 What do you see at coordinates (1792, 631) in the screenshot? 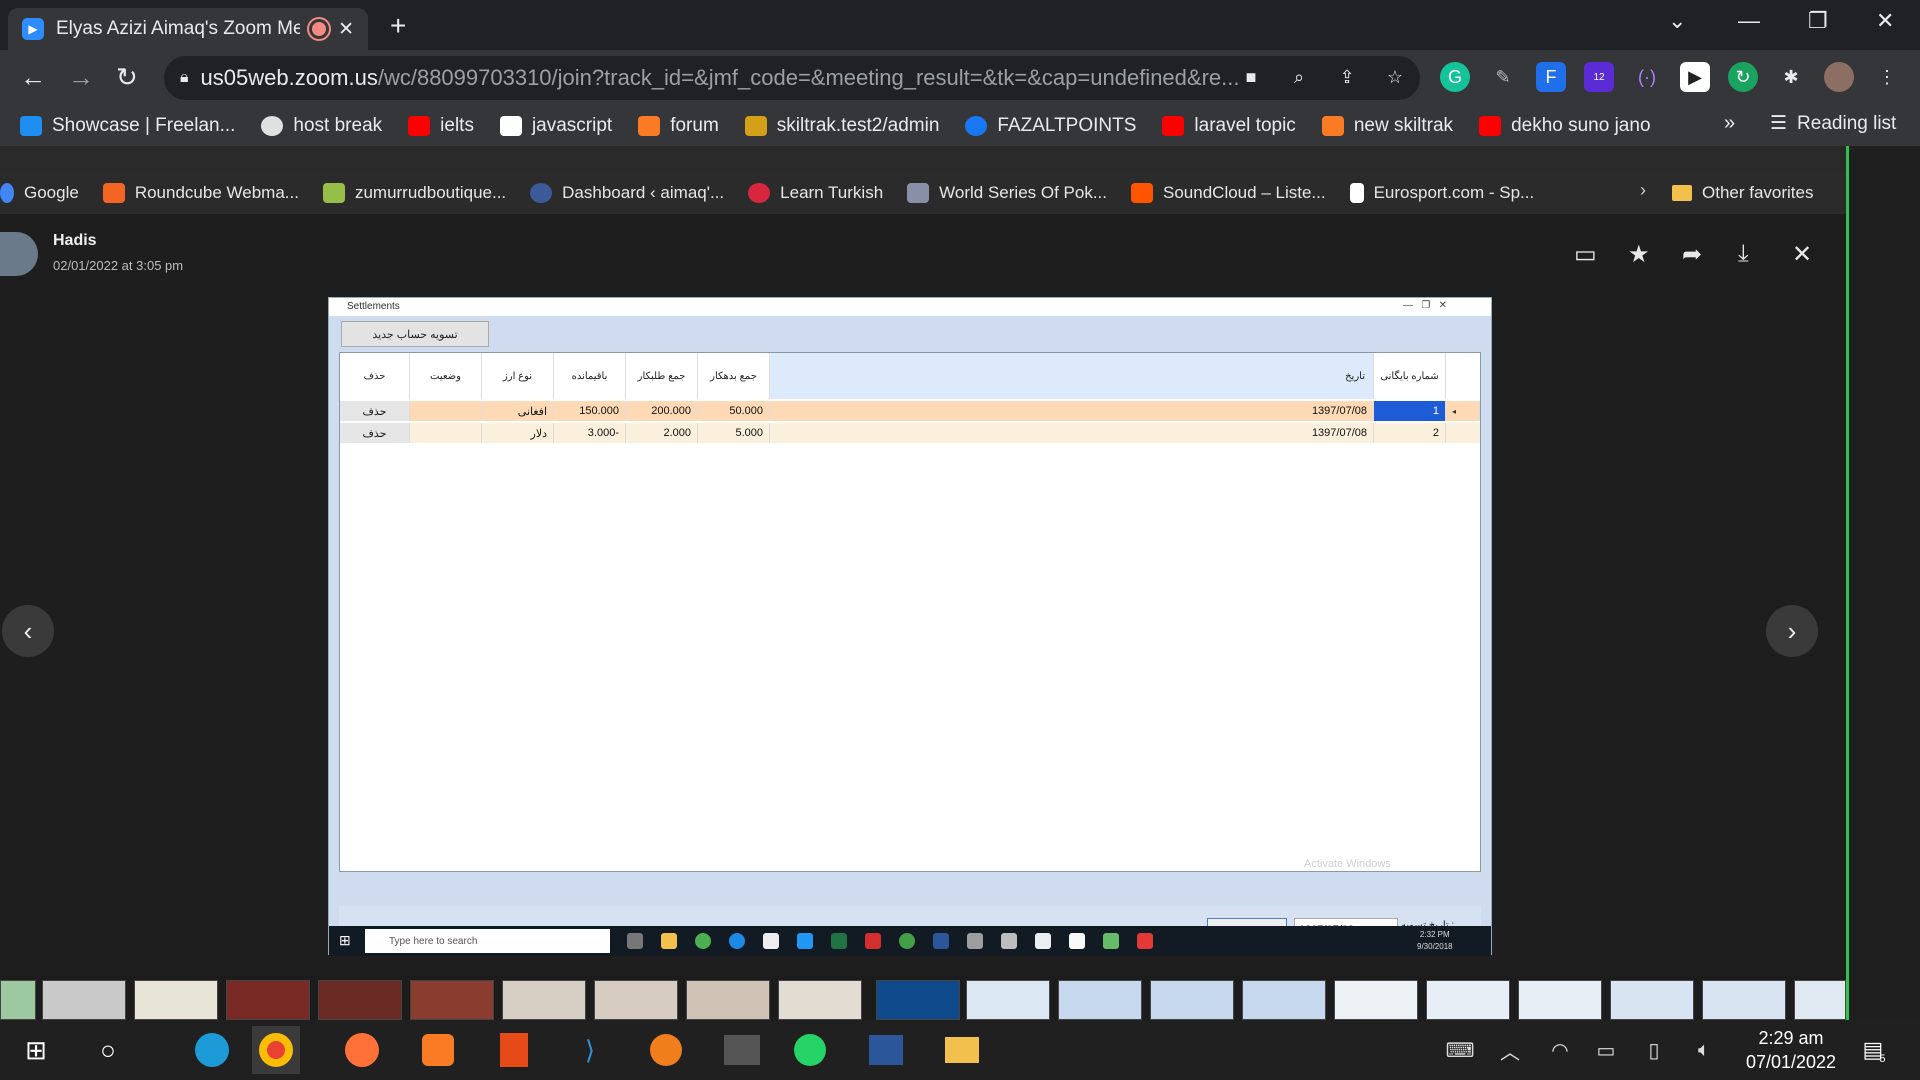
I see `next-image-button: ›` at bounding box center [1792, 631].